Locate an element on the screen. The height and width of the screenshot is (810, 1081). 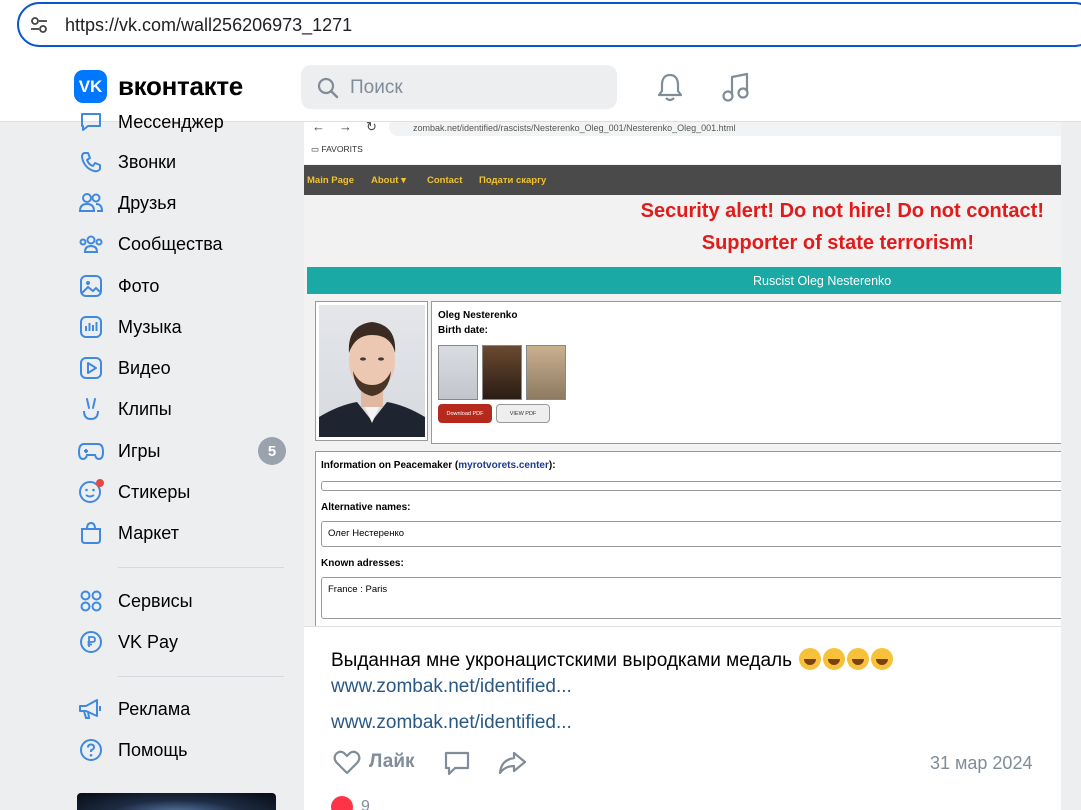
sidebar-item-label: Видео is located at coordinates (144, 367).